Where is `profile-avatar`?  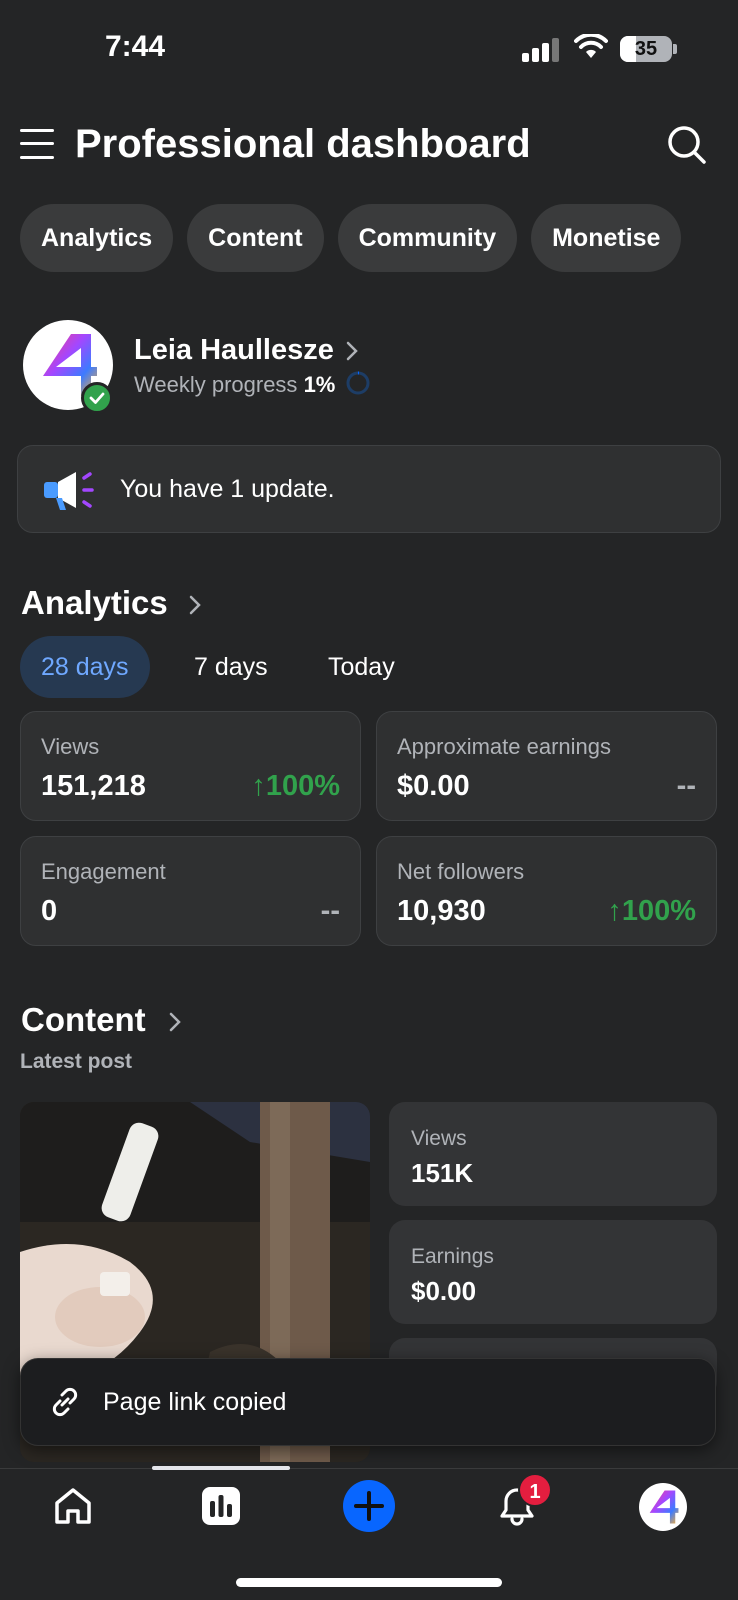 profile-avatar is located at coordinates (68, 367).